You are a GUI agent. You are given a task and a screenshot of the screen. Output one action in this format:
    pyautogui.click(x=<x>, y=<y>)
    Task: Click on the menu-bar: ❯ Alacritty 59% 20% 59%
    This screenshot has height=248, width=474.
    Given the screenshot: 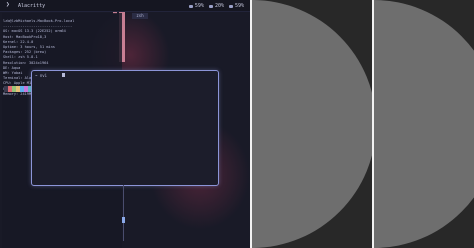 What is the action you would take?
    pyautogui.click(x=125, y=6)
    